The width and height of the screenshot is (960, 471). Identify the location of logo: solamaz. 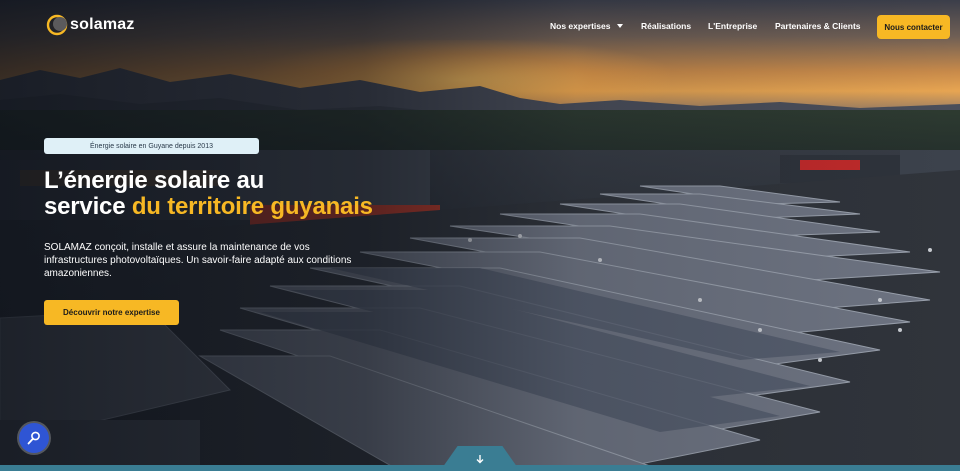
(90, 25).